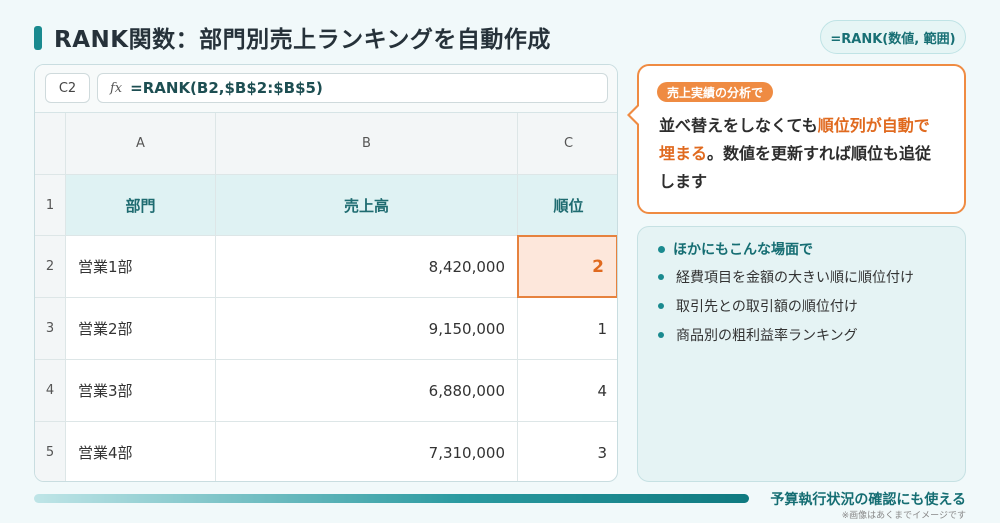 The height and width of the screenshot is (523, 1000). What do you see at coordinates (67, 88) in the screenshot?
I see `name-box: C2` at bounding box center [67, 88].